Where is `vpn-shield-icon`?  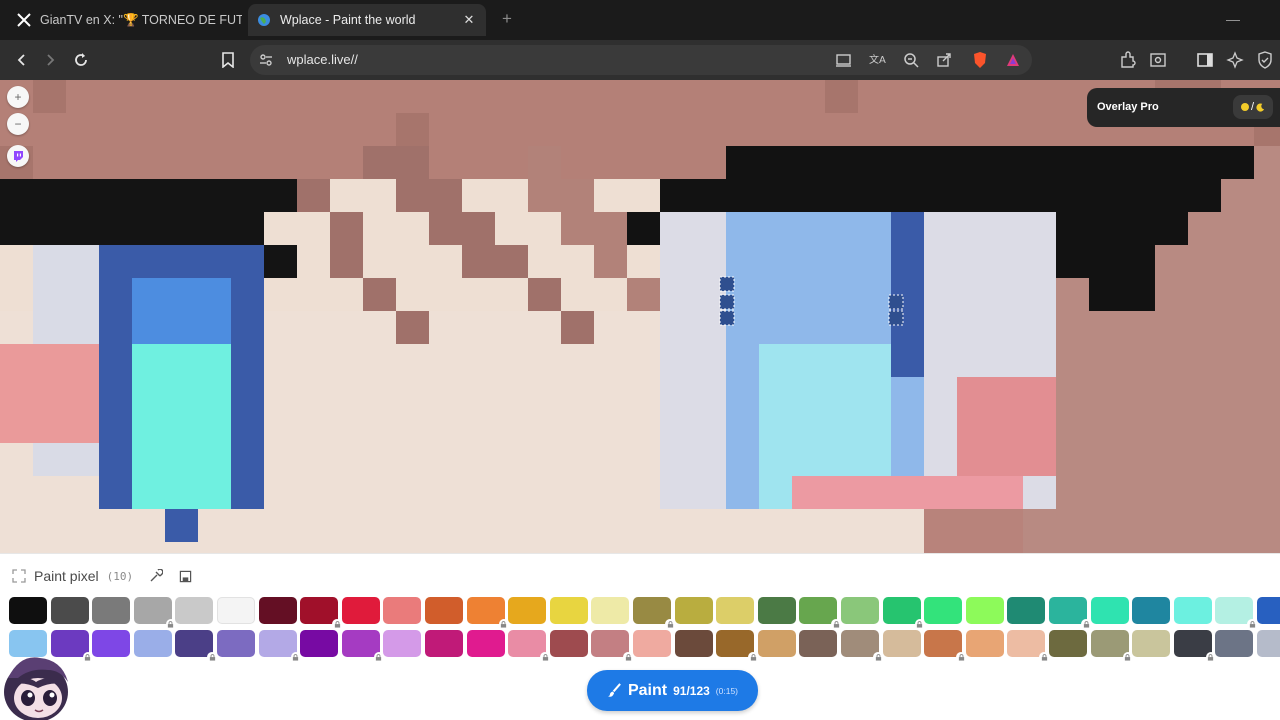
vpn-shield-icon is located at coordinates (1265, 60).